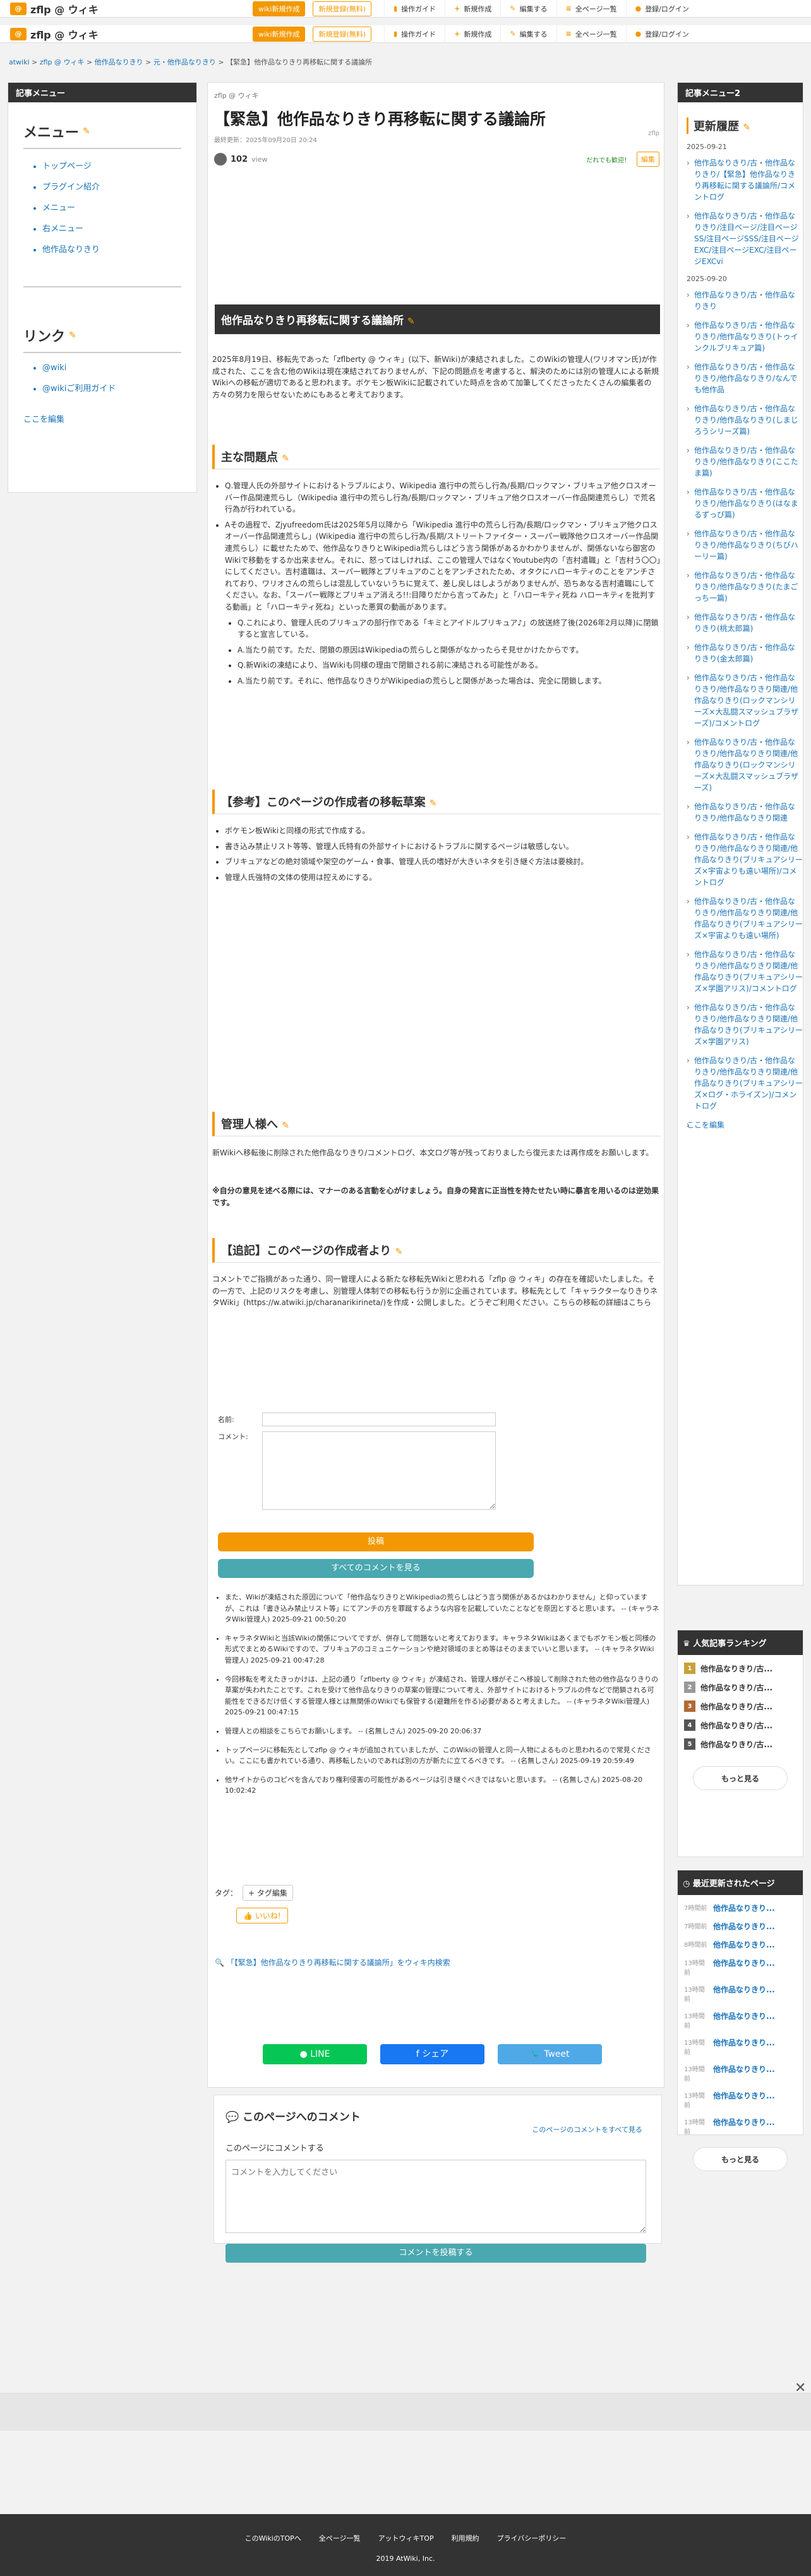 This screenshot has height=2576, width=811. Describe the element at coordinates (661, 9) in the screenshot. I see `nav-login: ● 登録/ログイン` at that location.